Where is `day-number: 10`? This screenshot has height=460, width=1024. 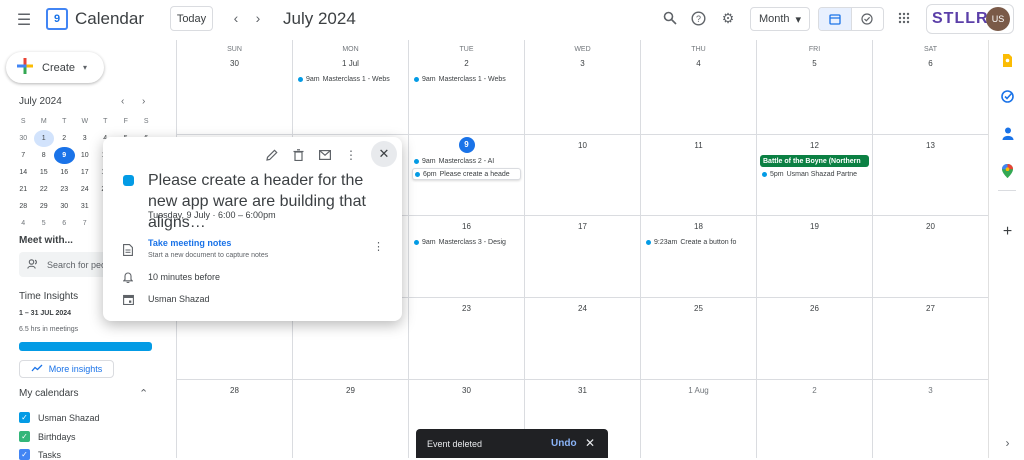
day-number: 10 is located at coordinates (582, 145).